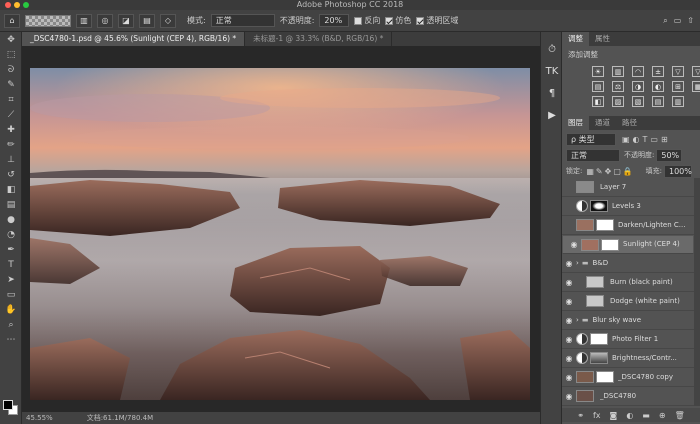 The image size is (700, 424). Describe the element at coordinates (12, 20) in the screenshot. I see `home-icon: ⌂` at that location.